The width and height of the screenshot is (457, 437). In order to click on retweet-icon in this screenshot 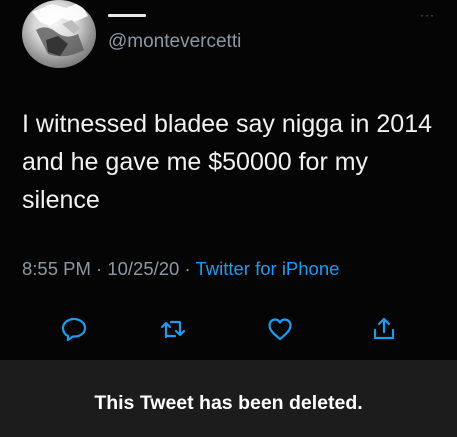, I will do `click(173, 329)`.